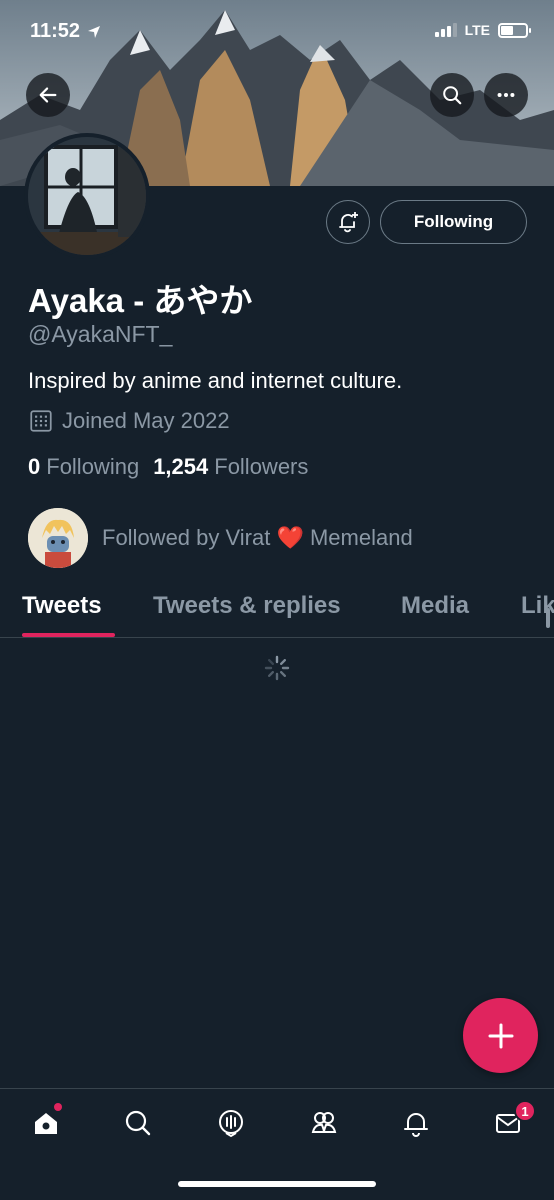  I want to click on following-stat: 0 Following, so click(83, 467).